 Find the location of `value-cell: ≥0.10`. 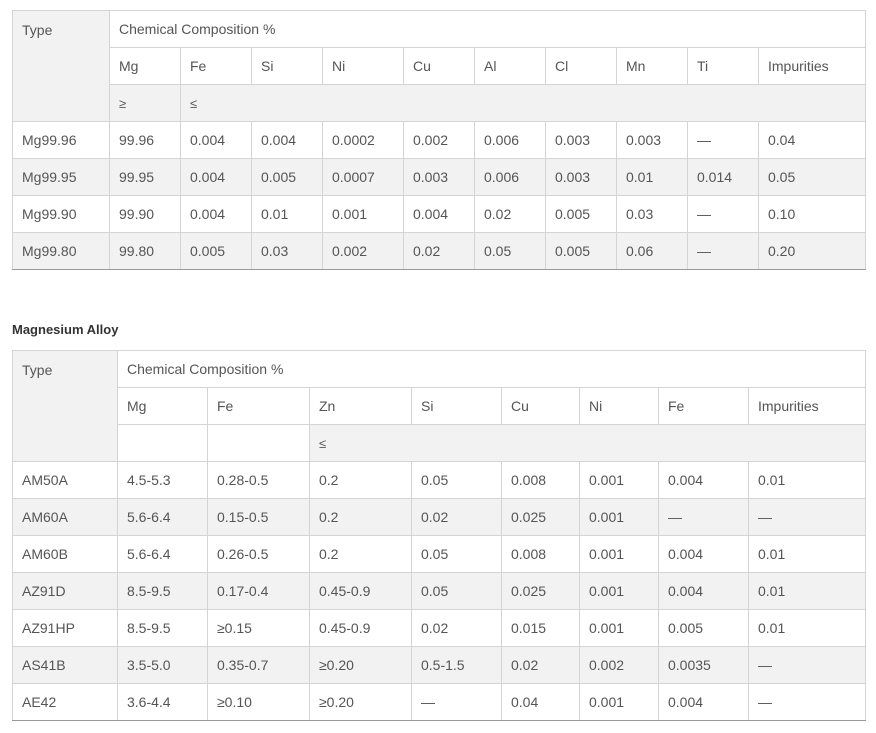

value-cell: ≥0.10 is located at coordinates (258, 702).